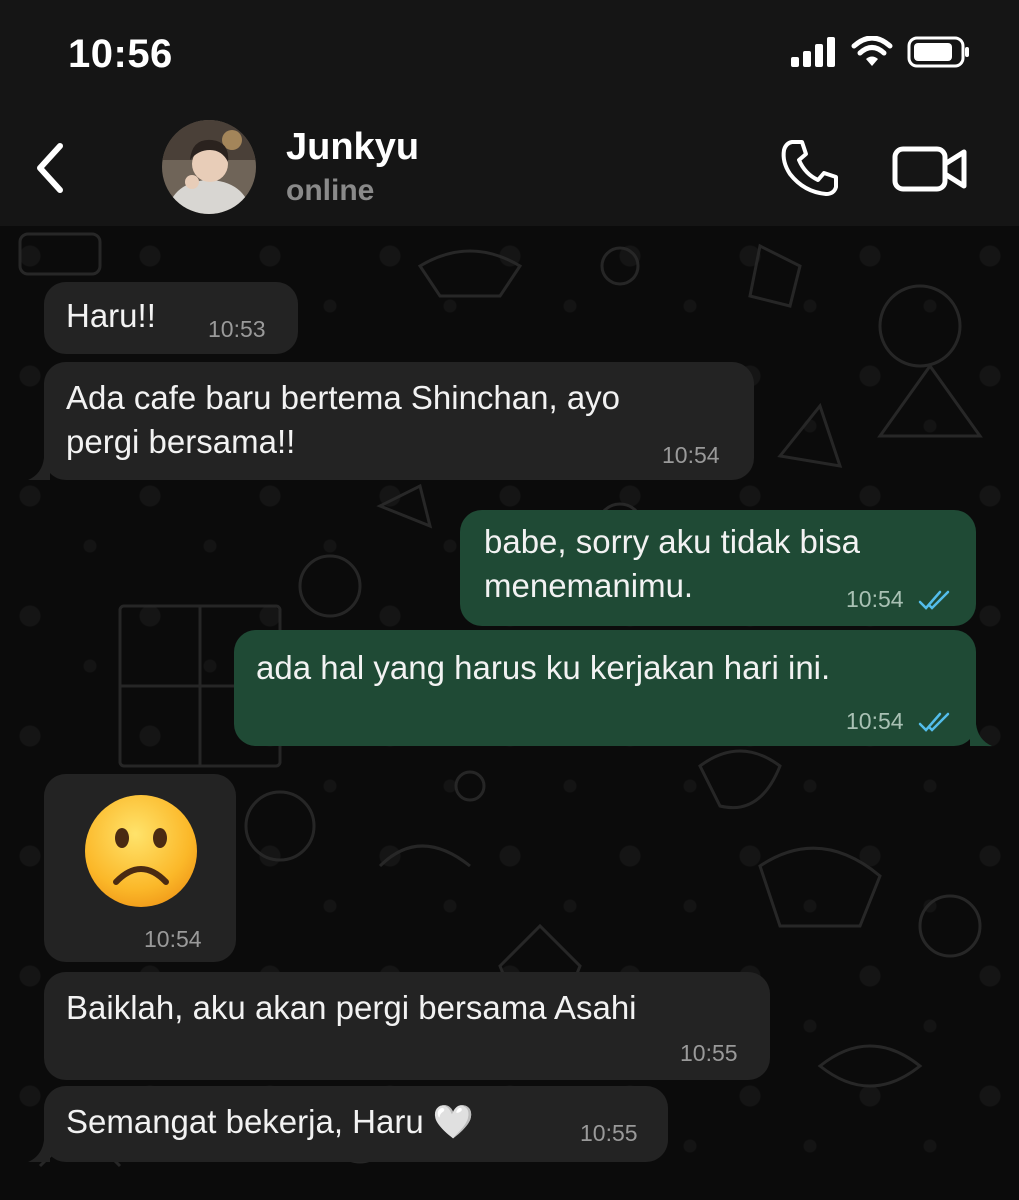 Image resolution: width=1019 pixels, height=1200 pixels. What do you see at coordinates (141, 851) in the screenshot?
I see `frowning-face-emoji` at bounding box center [141, 851].